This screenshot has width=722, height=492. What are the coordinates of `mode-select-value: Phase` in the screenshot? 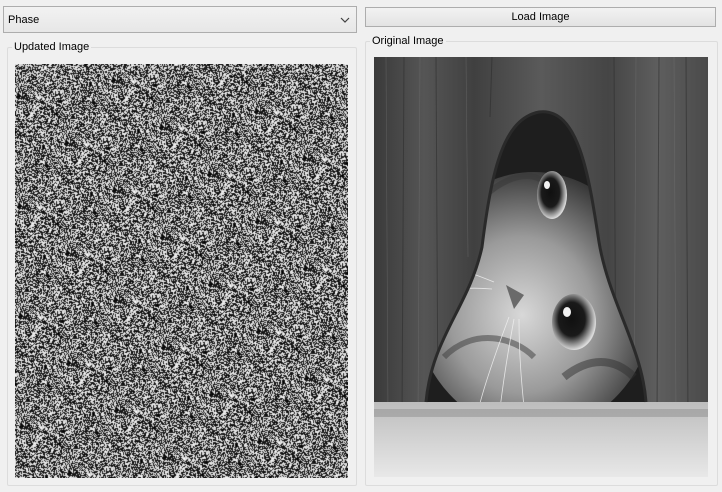 It's located at (24, 19).